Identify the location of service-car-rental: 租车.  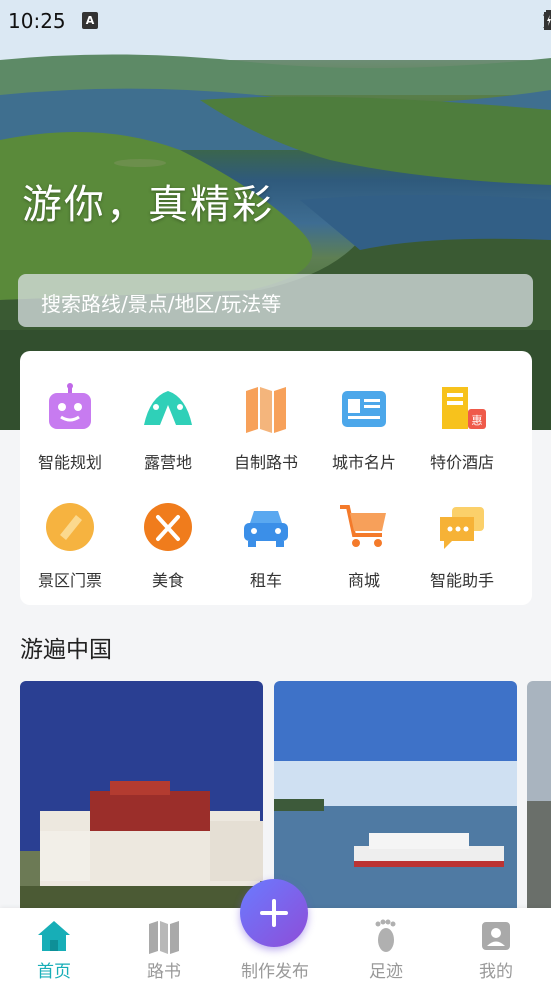
(266, 529).